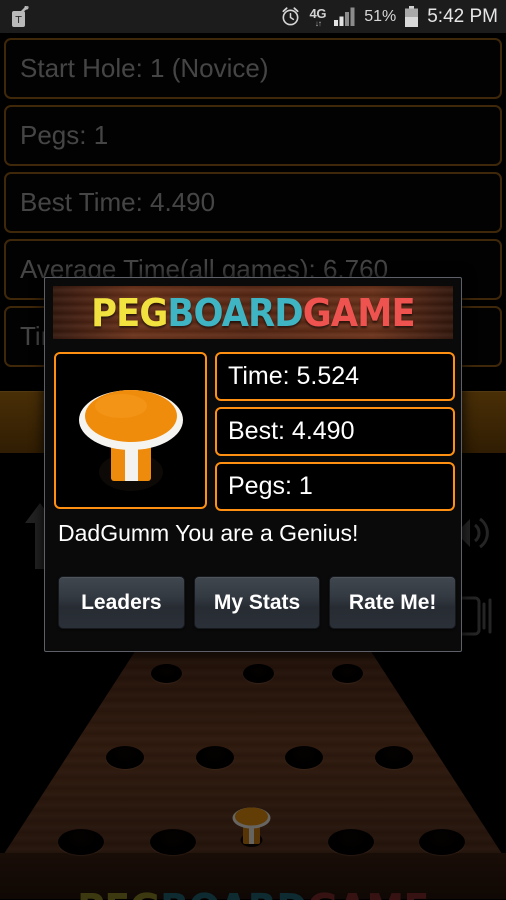  What do you see at coordinates (129, 312) in the screenshot?
I see `dialog-logo-peg: PEG` at bounding box center [129, 312].